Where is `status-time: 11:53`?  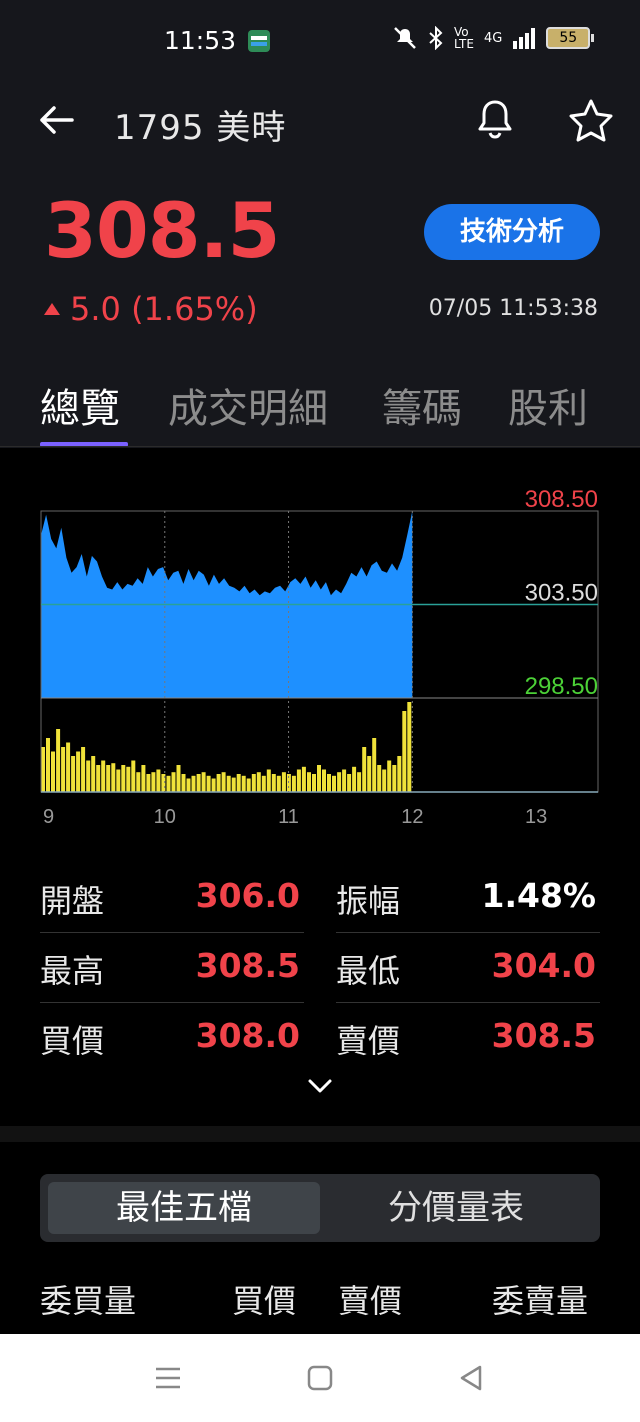 status-time: 11:53 is located at coordinates (200, 40).